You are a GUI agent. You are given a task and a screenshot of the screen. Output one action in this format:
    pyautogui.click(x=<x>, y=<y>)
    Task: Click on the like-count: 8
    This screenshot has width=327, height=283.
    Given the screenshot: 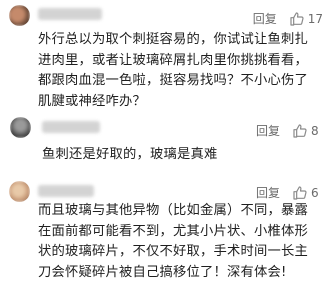 What is the action you would take?
    pyautogui.click(x=315, y=130)
    